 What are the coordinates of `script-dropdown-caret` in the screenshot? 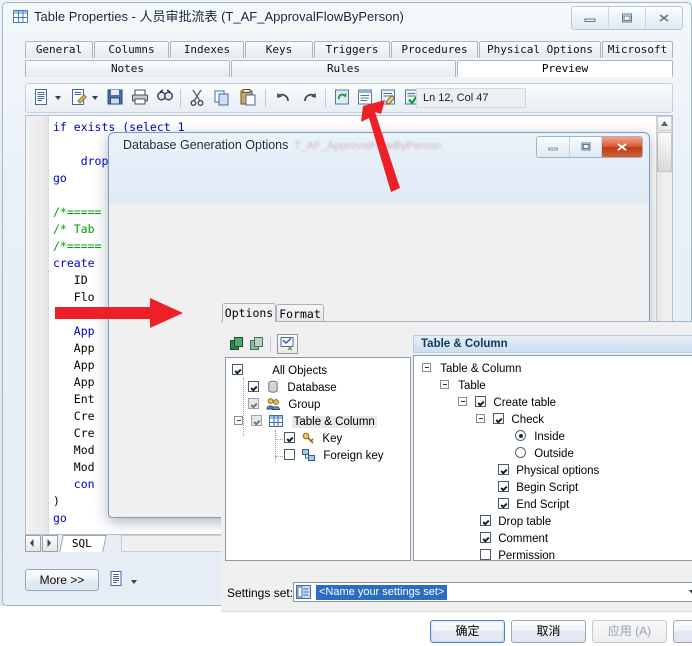 It's located at (134, 582).